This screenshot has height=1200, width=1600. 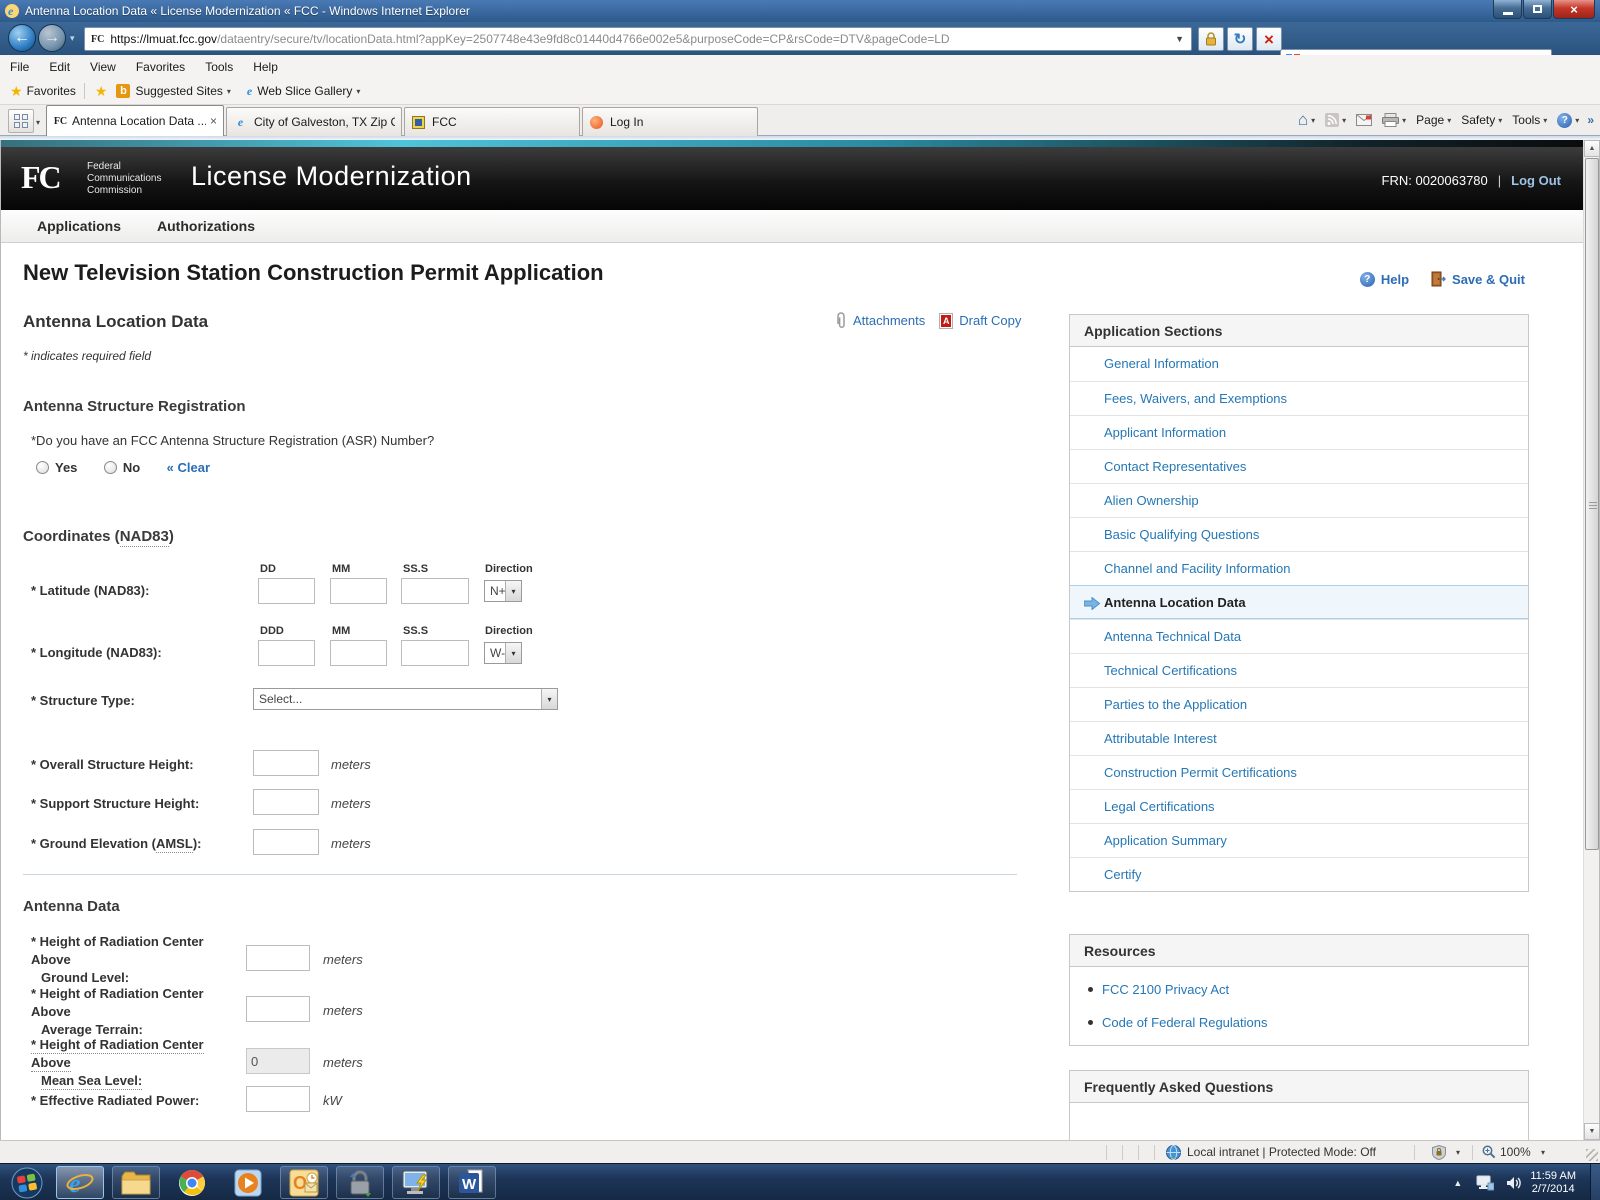 What do you see at coordinates (278, 958) in the screenshot?
I see `hrc-ground-input` at bounding box center [278, 958].